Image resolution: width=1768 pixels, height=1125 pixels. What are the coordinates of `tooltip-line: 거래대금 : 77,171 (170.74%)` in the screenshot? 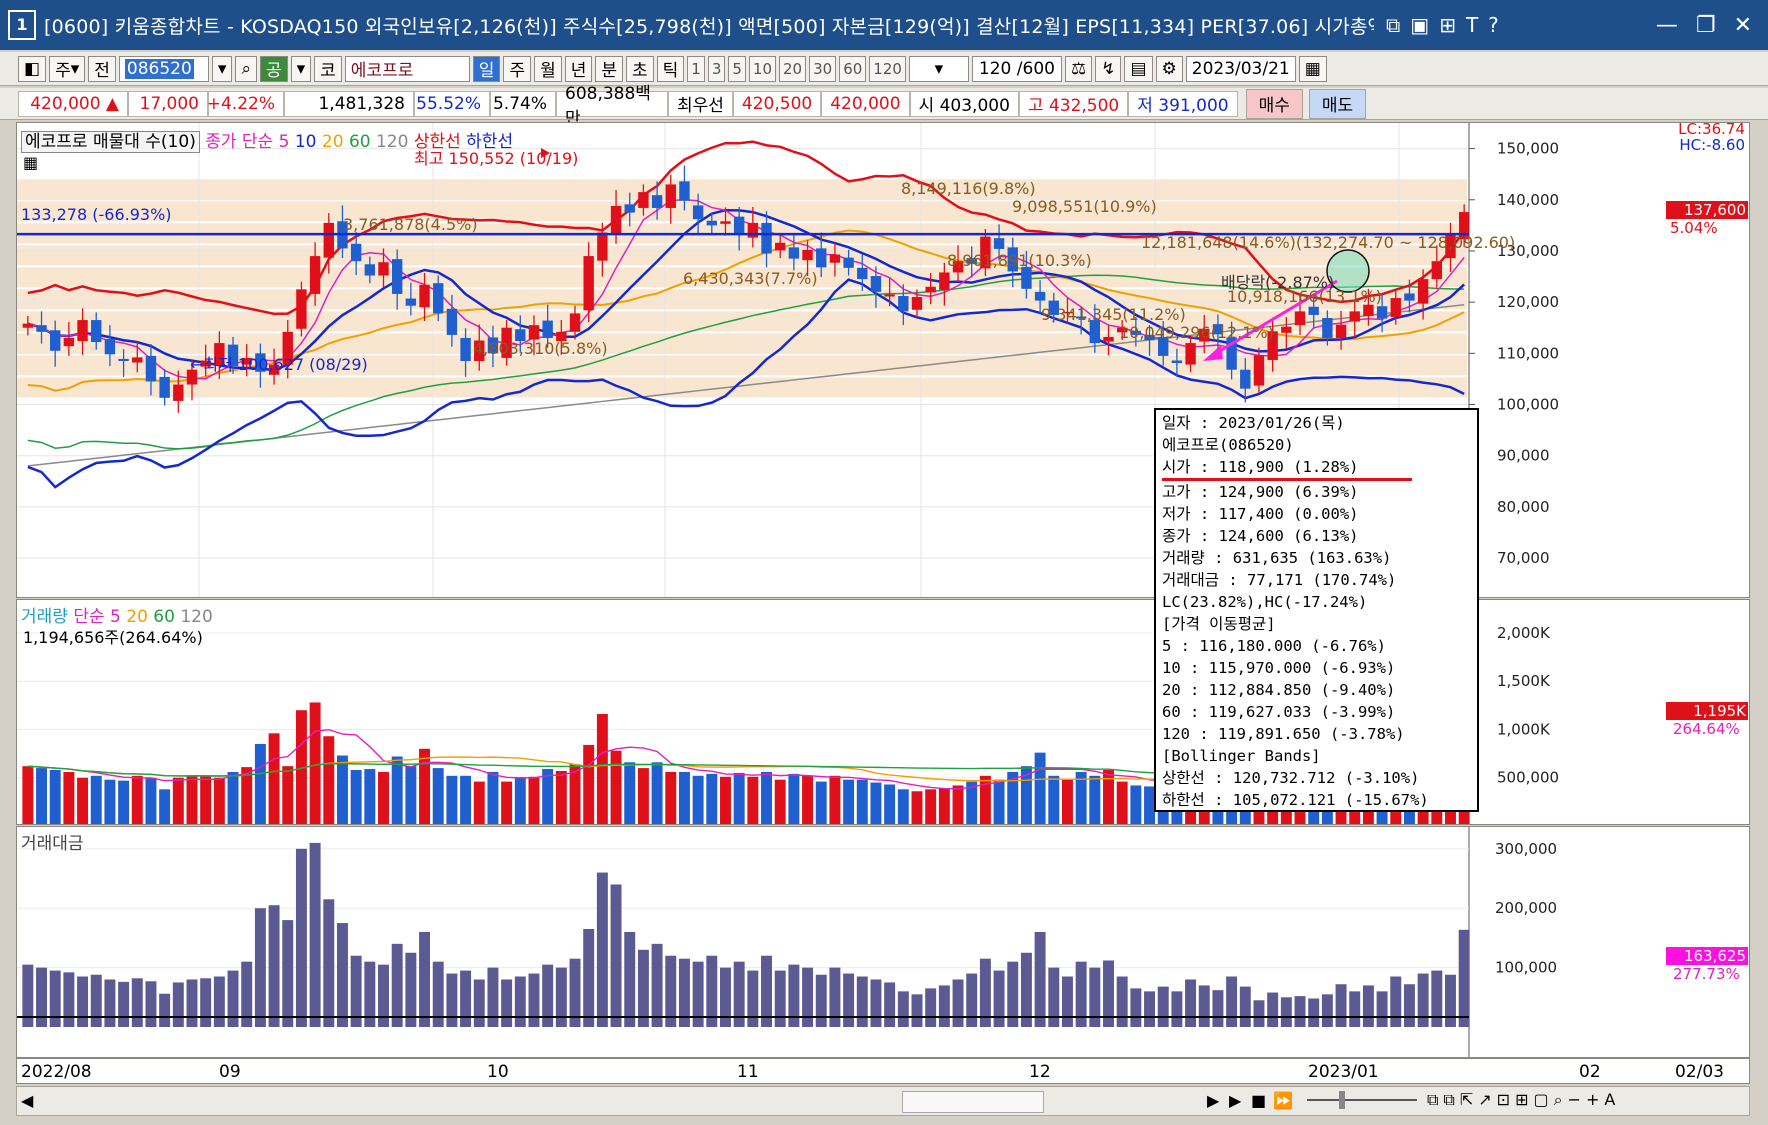 It's located at (1279, 580).